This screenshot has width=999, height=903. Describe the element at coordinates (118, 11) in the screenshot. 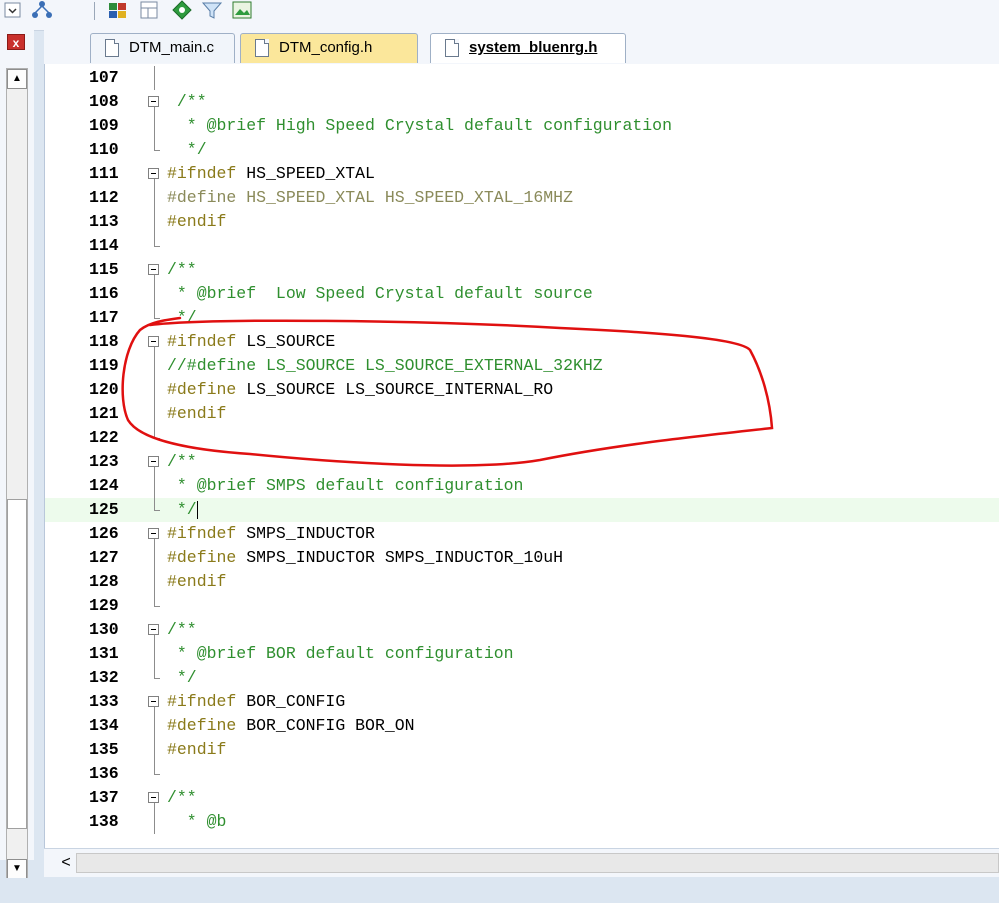

I see `grid-icon` at that location.